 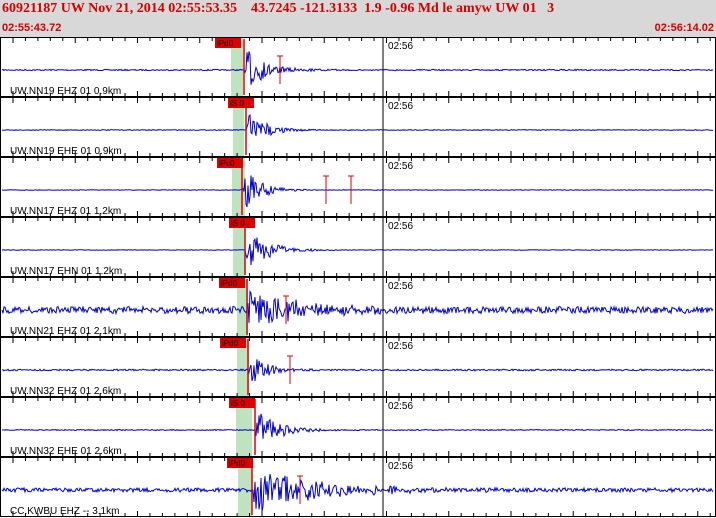 I want to click on trace-panel: iPd0 02:56 UW.NN21 EHZ 01 2.1km, so click(x=358, y=307).